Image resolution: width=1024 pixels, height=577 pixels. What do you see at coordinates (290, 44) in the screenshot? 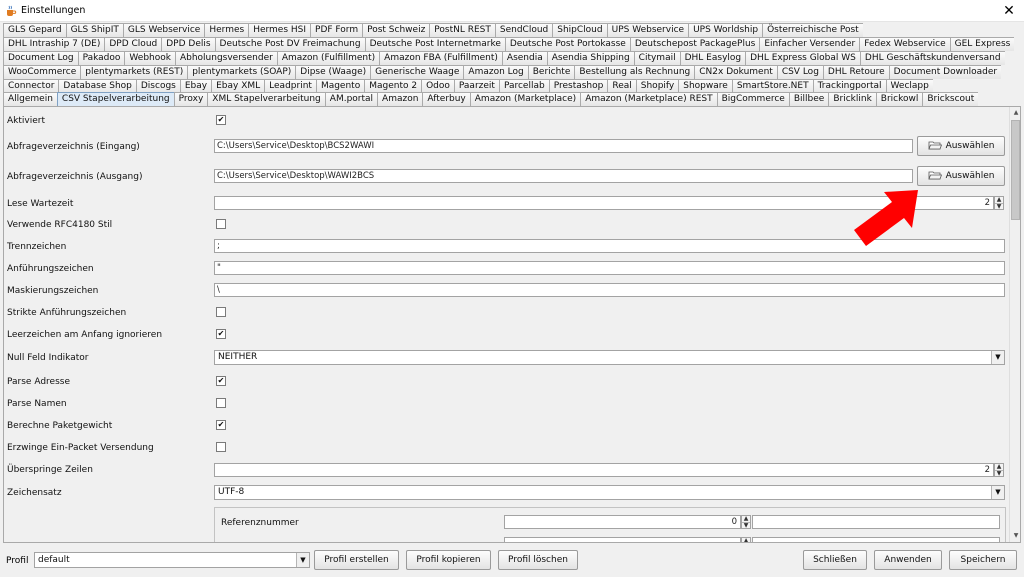
I see `tab-deutsche-post-dv-freimachung: Deutsche Post DV Freimachung` at bounding box center [290, 44].